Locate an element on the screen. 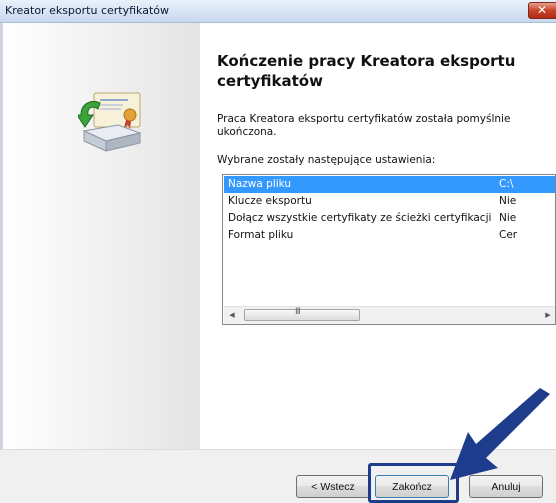 This screenshot has height=503, width=556. title-bar: Kreator eksportu certyfikatów ✕ is located at coordinates (278, 11).